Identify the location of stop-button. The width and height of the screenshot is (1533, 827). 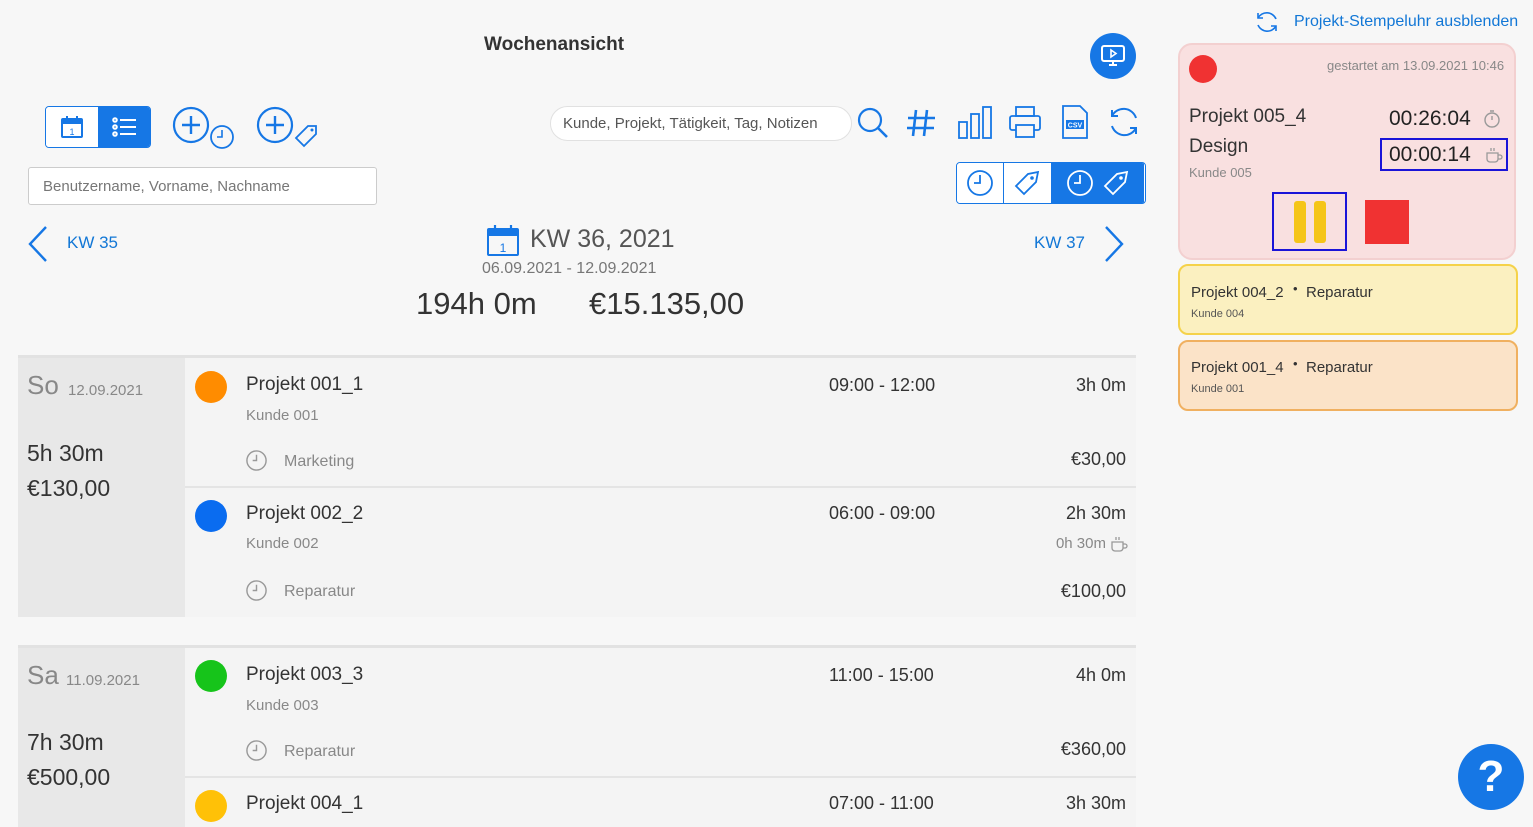
(1387, 222).